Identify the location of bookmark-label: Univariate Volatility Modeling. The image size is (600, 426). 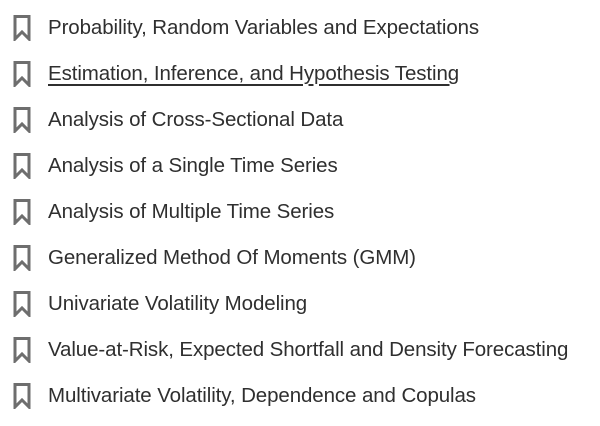
(178, 303).